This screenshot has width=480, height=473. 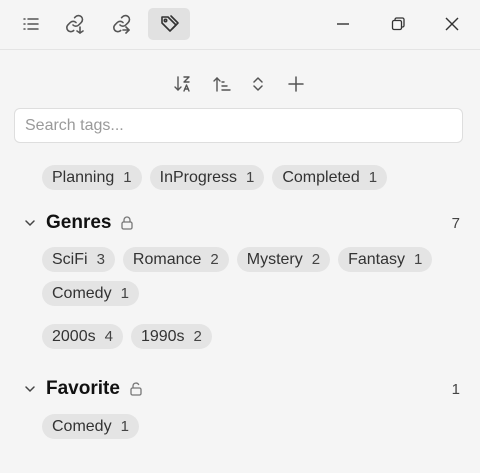 I want to click on tag-icon, so click(x=169, y=24).